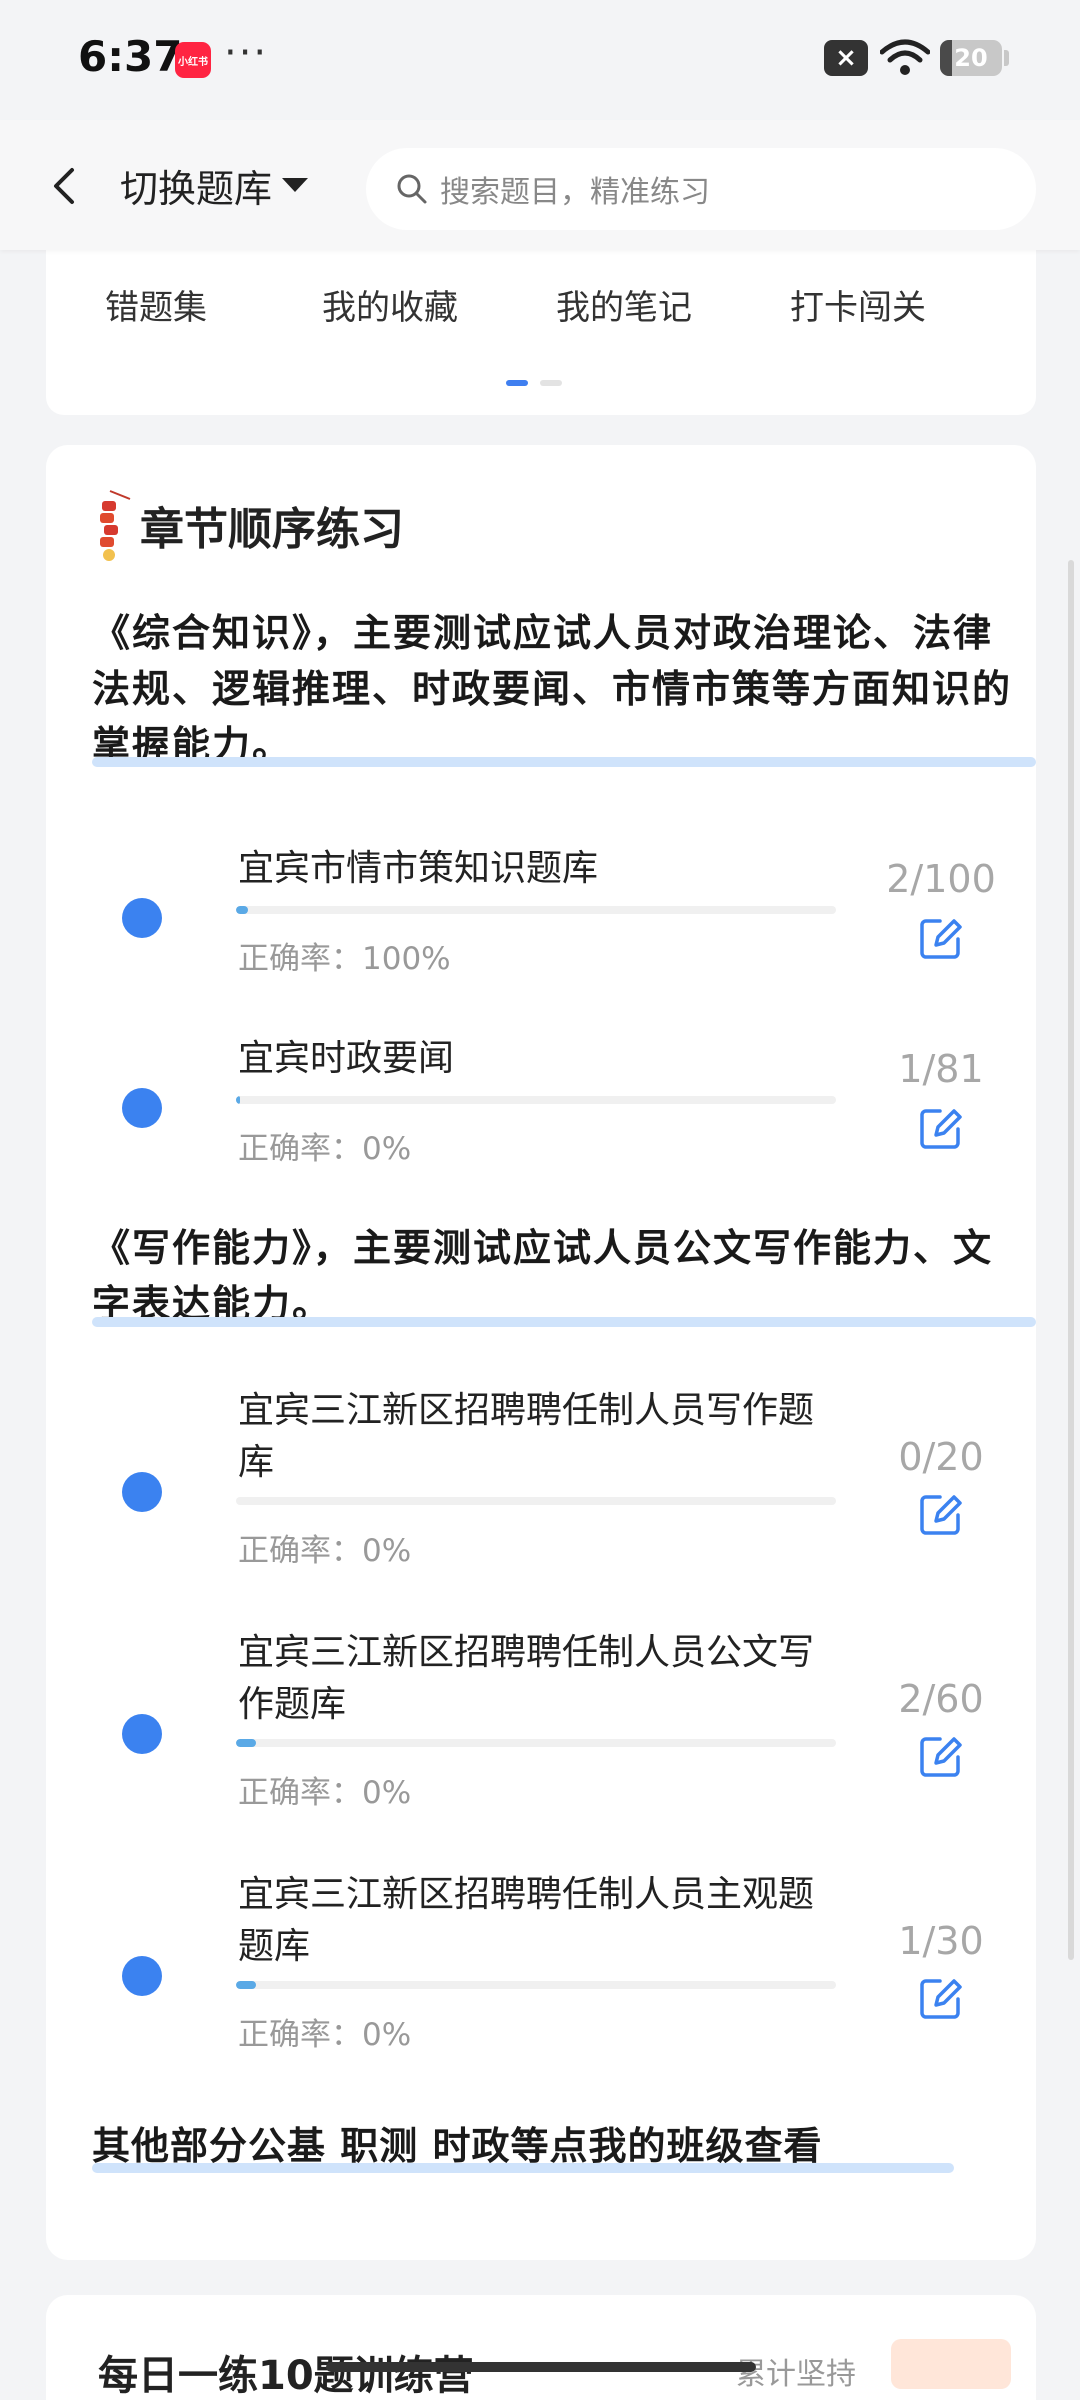  Describe the element at coordinates (941, 879) in the screenshot. I see `progress-count: 2/100` at that location.